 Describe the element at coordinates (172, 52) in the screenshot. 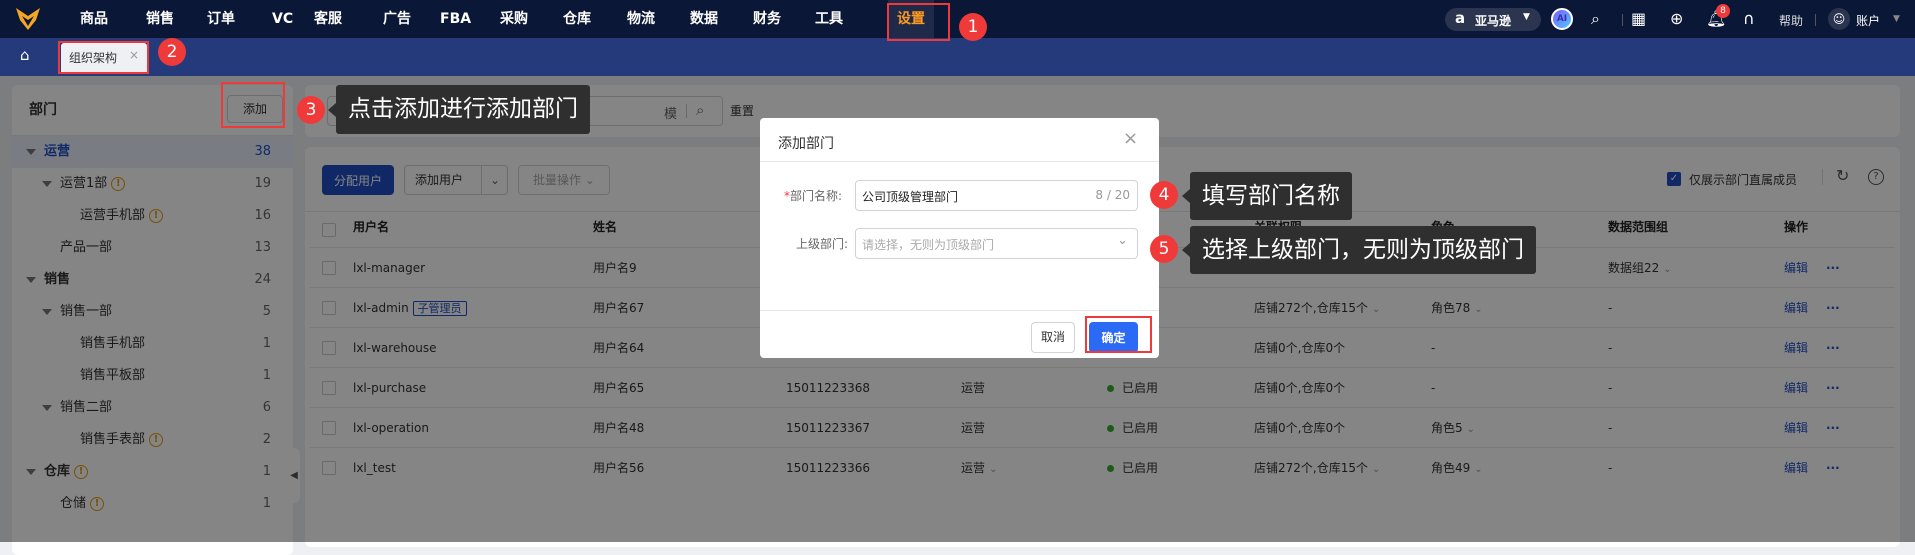

I see `annotation-step-2: 2` at that location.